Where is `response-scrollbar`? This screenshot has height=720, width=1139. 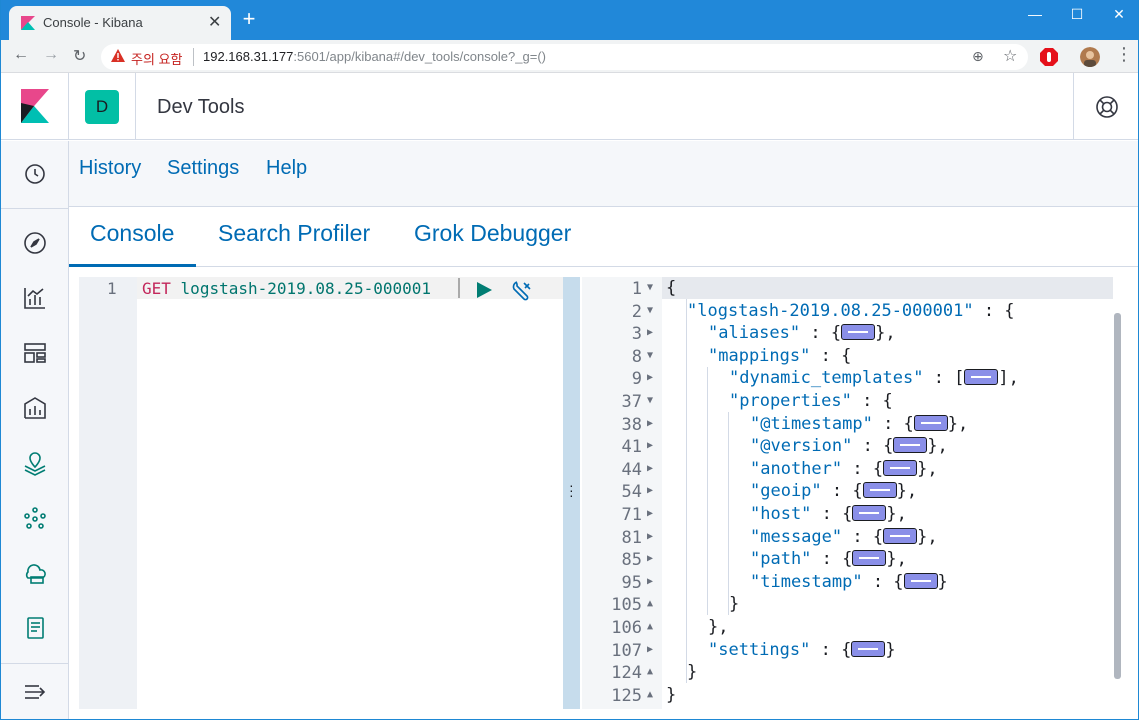 response-scrollbar is located at coordinates (1117, 496).